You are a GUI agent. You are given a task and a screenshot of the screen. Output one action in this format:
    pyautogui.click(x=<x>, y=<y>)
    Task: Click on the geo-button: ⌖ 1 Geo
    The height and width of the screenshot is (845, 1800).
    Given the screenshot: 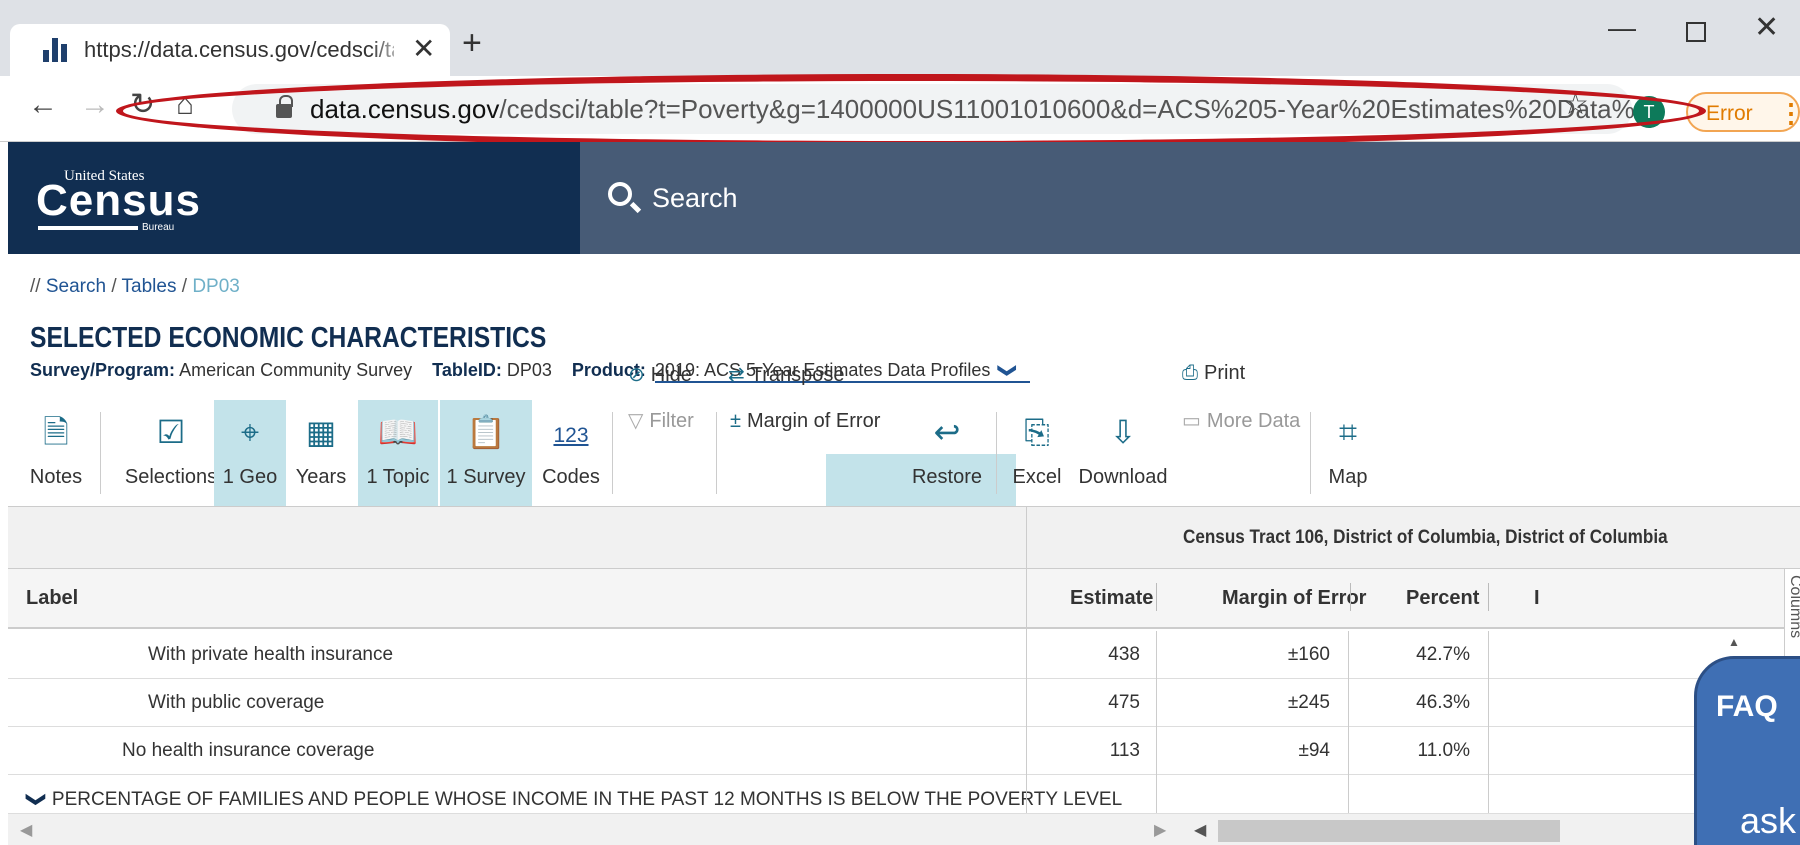 What is the action you would take?
    pyautogui.click(x=250, y=453)
    